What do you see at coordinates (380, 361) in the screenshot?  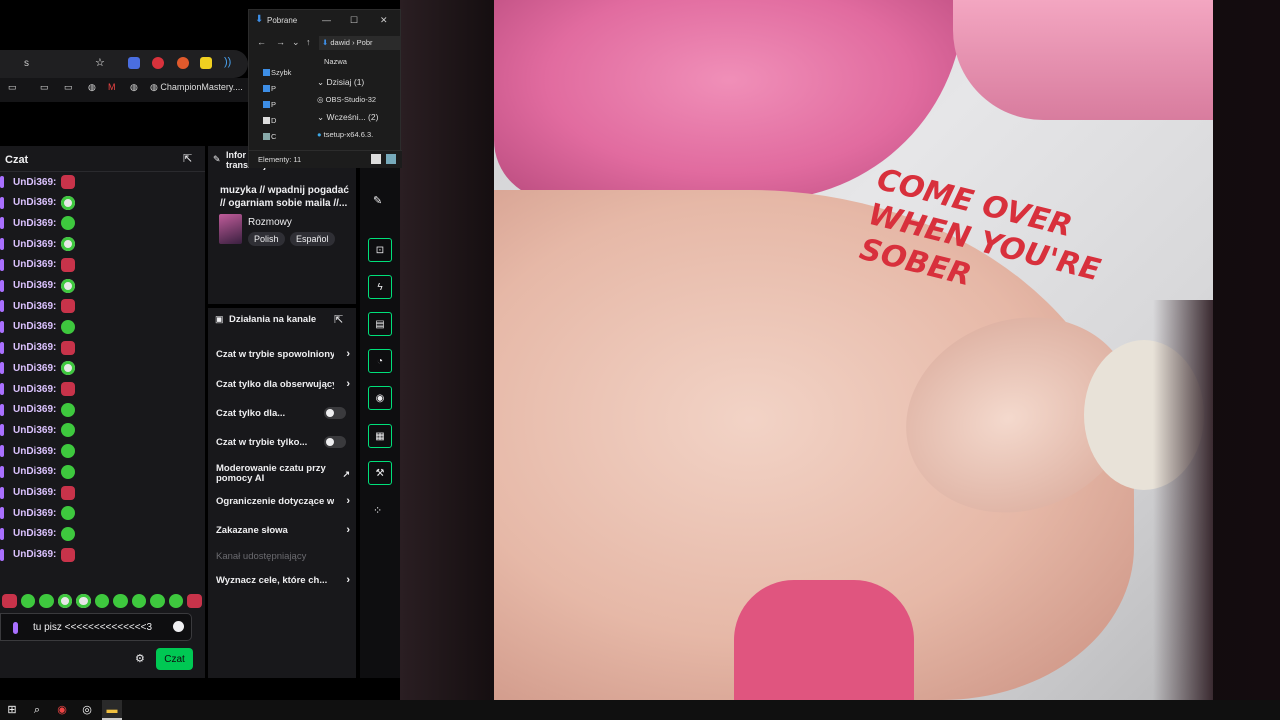 I see `chat-bubble-icon: ◔` at bounding box center [380, 361].